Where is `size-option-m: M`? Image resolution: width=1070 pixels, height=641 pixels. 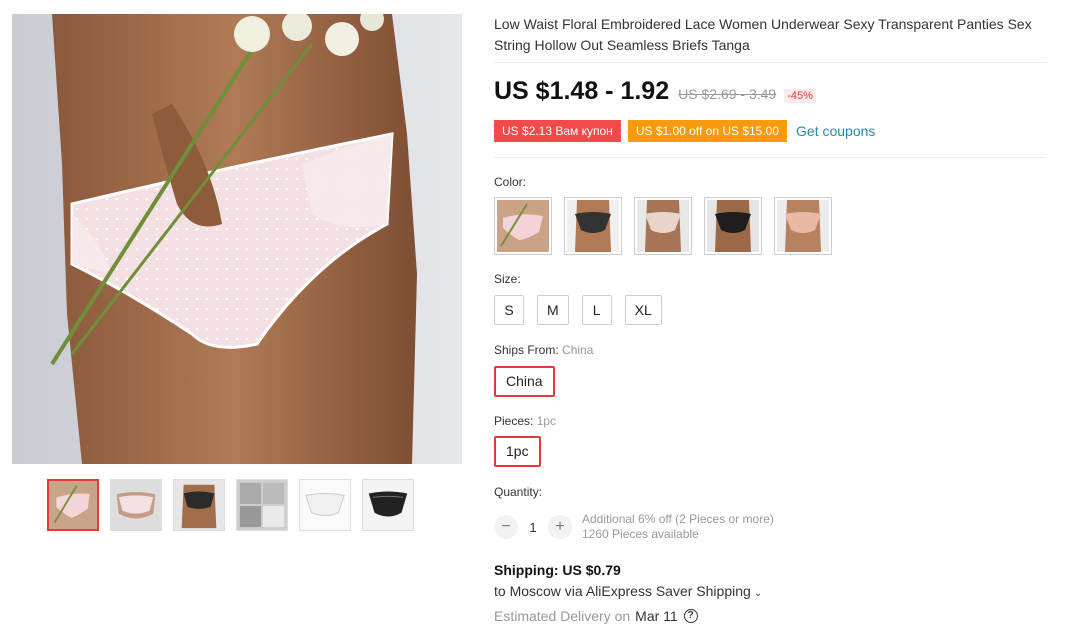 size-option-m: M is located at coordinates (553, 310).